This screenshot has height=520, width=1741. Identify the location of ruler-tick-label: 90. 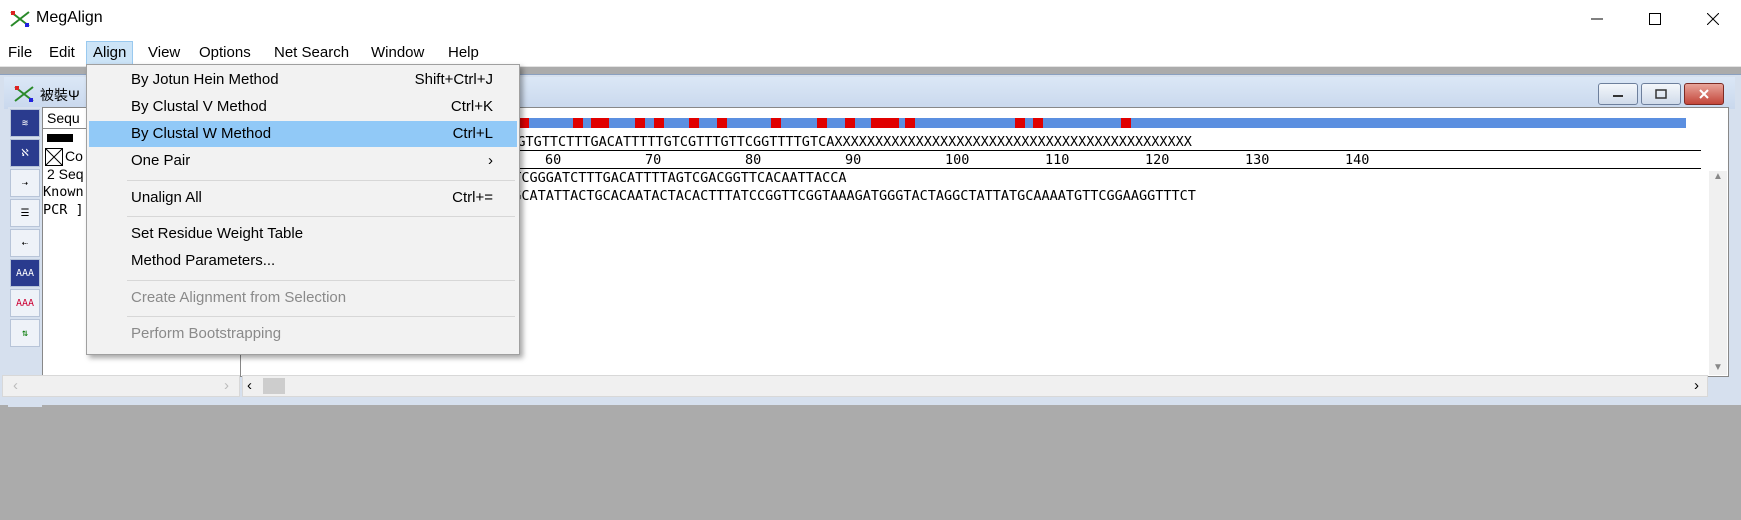
(853, 160).